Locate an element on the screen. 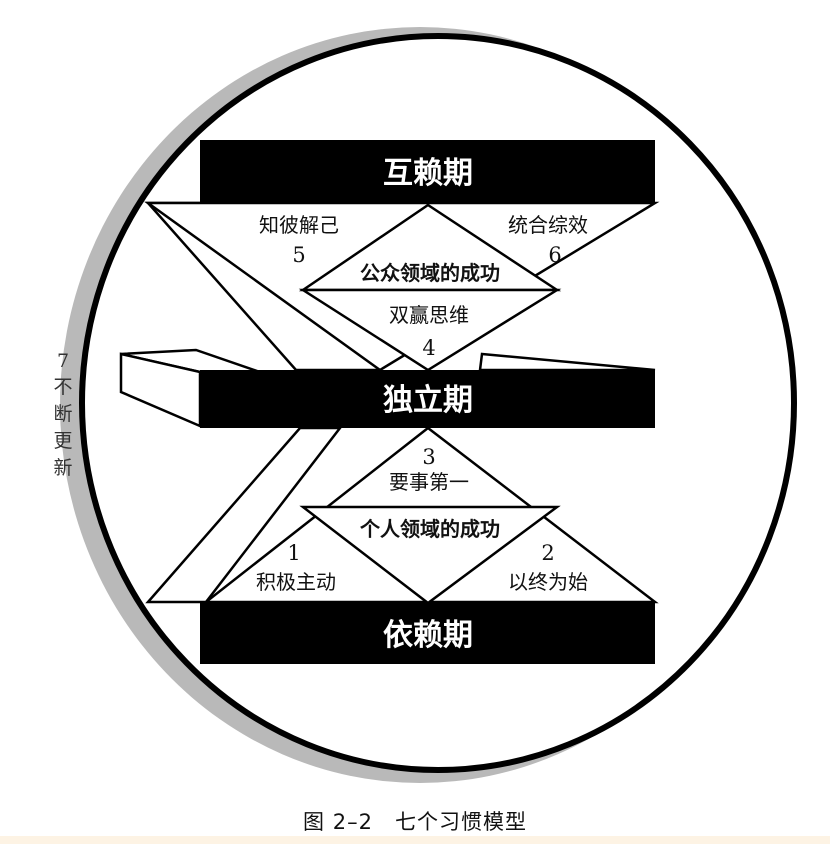  public-victory-label: 公众领域的成功 is located at coordinates (430, 273).